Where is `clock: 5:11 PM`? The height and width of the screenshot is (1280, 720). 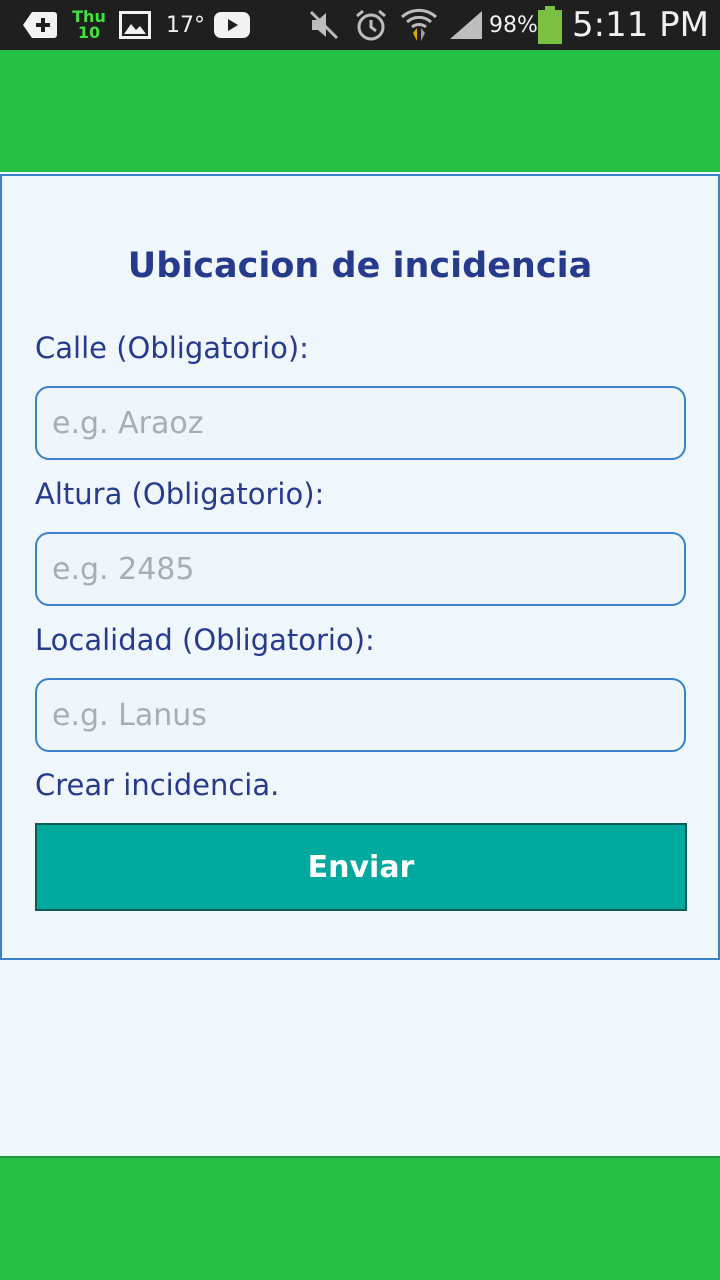
clock: 5:11 PM is located at coordinates (640, 25).